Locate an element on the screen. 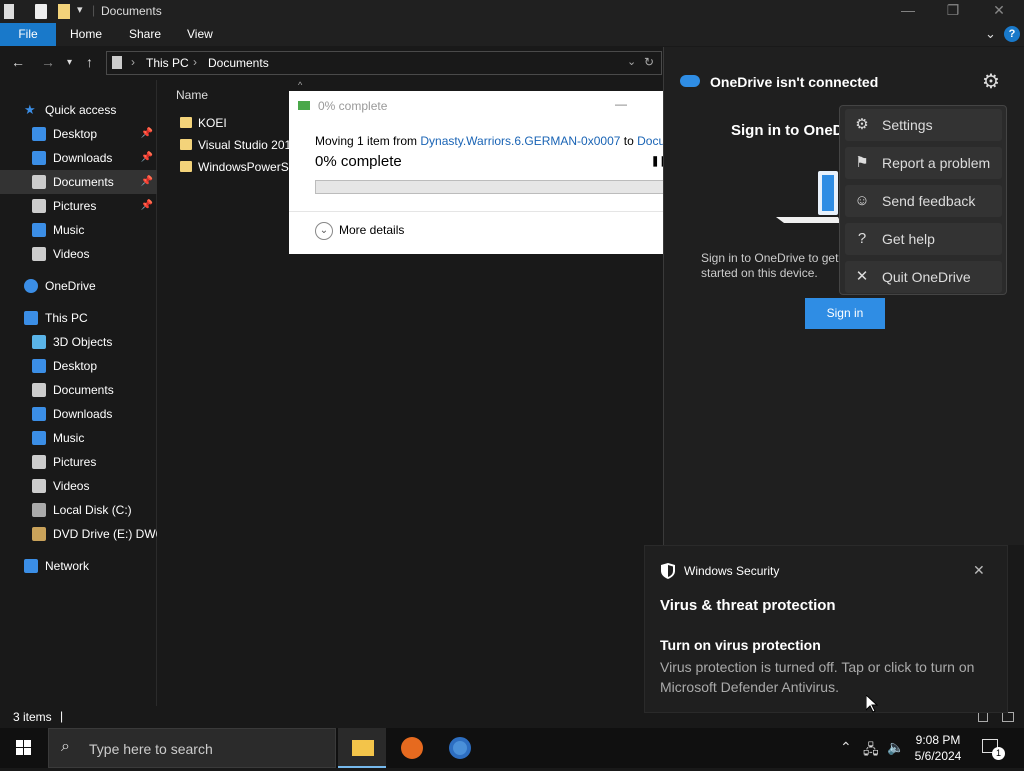 Image resolution: width=1024 pixels, height=771 pixels. sidebar-item-label: DVD Drive (E:) DW6 is located at coordinates (105, 534).